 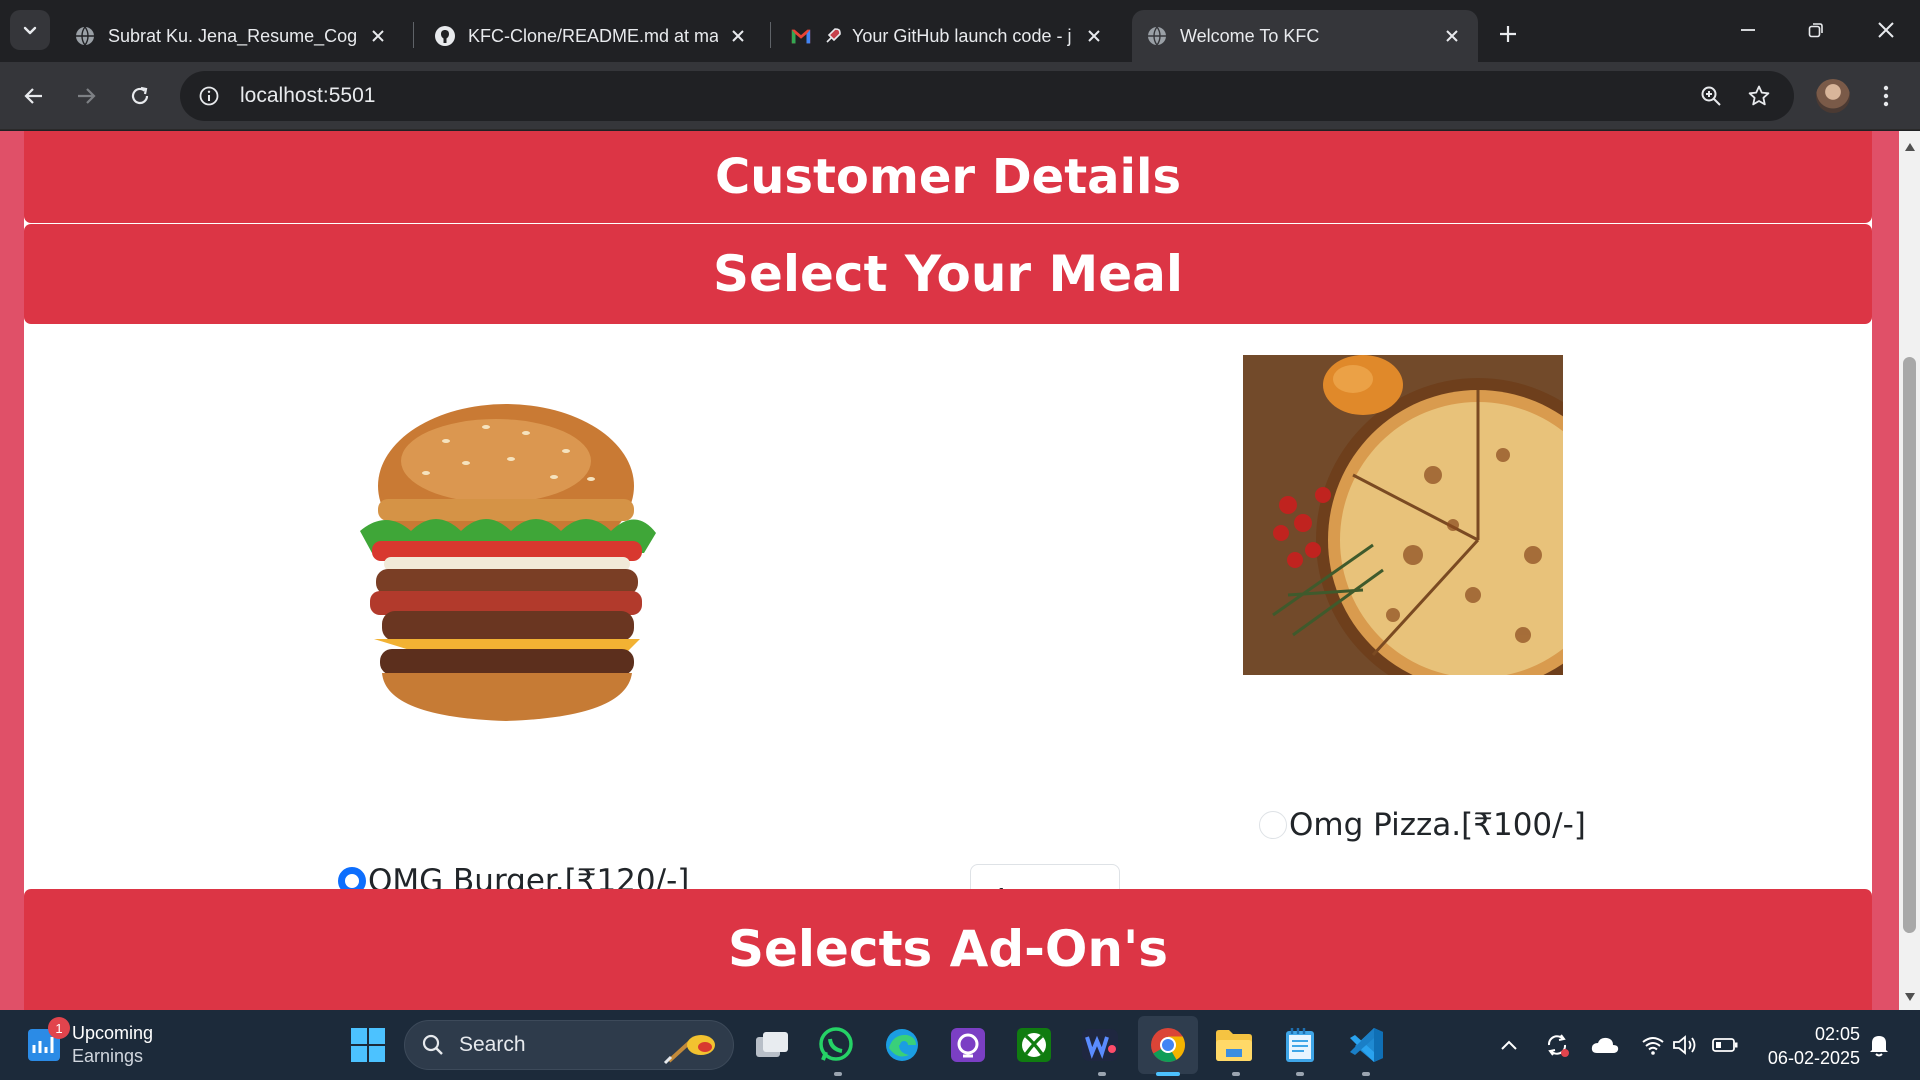 I want to click on back-button, so click(x=34, y=96).